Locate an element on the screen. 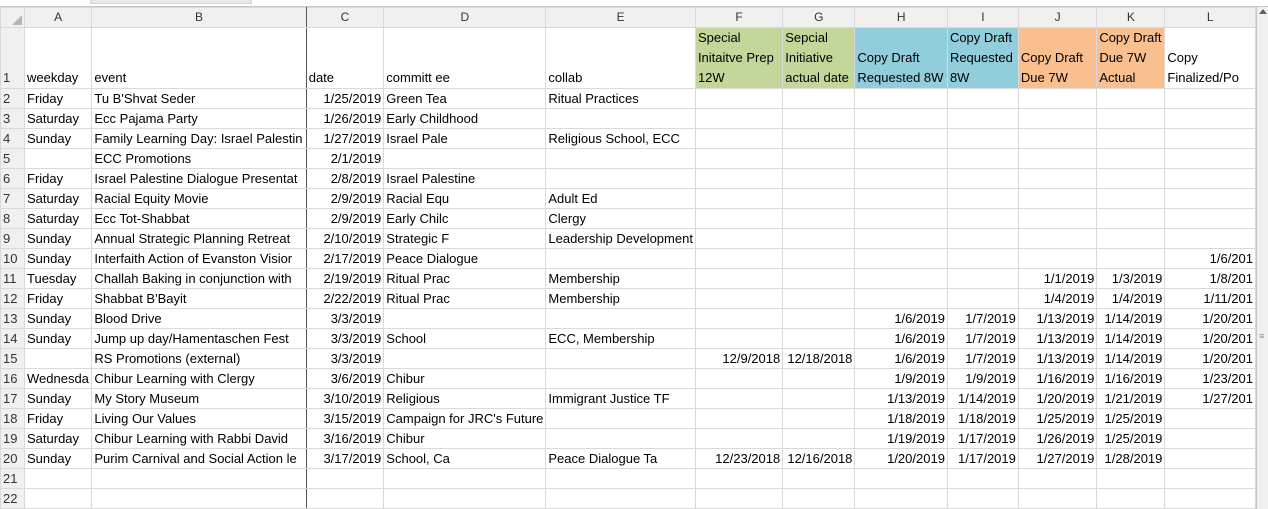 Image resolution: width=1268 pixels, height=509 pixels. cell-f15: 12/9/2018 is located at coordinates (739, 358).